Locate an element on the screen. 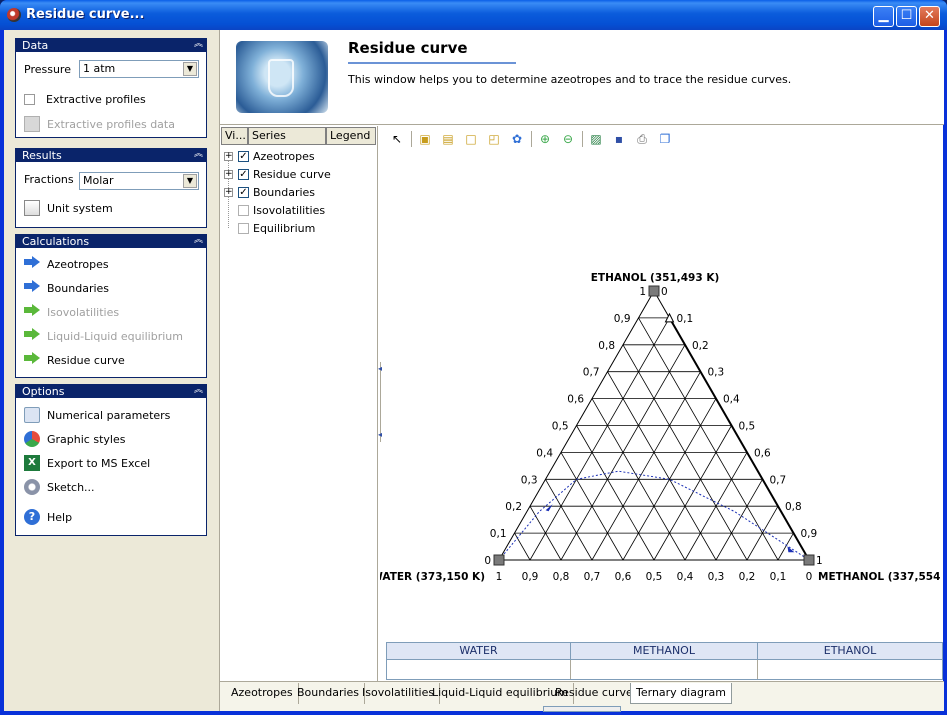 The width and height of the screenshot is (947, 715). composition-table: WATER METHANOL ETHANOL is located at coordinates (664, 661).